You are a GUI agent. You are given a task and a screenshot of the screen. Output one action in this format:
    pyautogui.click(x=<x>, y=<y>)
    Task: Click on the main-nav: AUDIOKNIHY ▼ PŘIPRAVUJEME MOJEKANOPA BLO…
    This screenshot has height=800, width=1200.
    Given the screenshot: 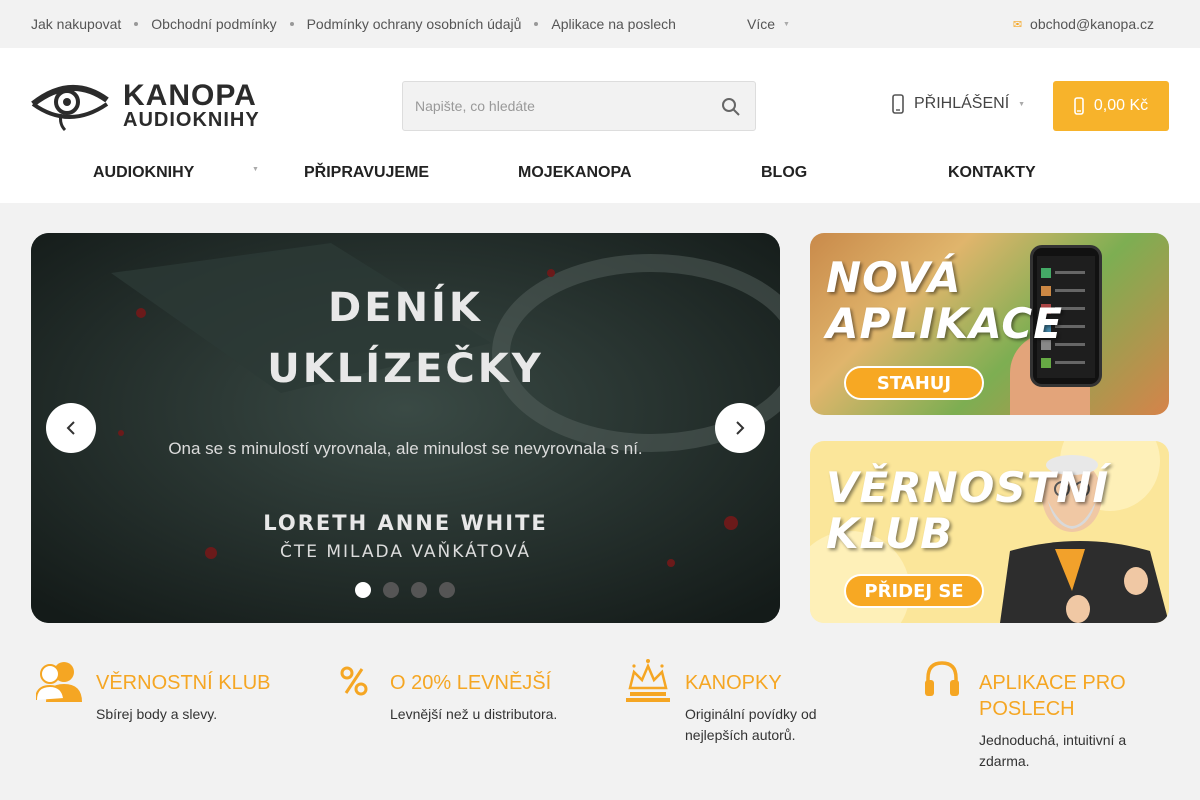 What is the action you would take?
    pyautogui.click(x=600, y=173)
    